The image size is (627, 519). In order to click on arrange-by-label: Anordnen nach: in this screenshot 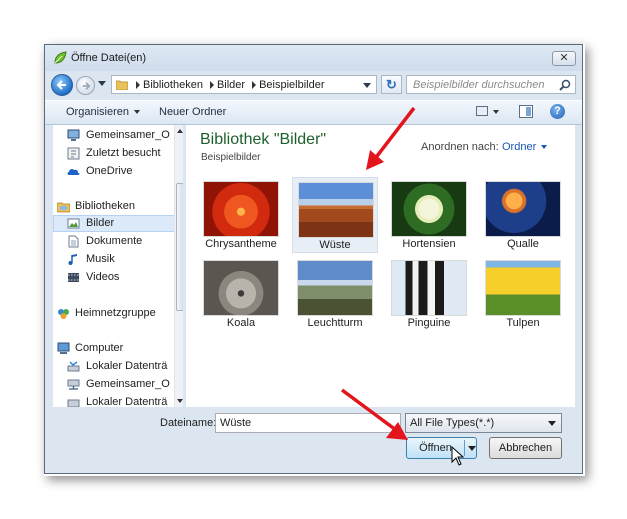, I will do `click(460, 147)`.